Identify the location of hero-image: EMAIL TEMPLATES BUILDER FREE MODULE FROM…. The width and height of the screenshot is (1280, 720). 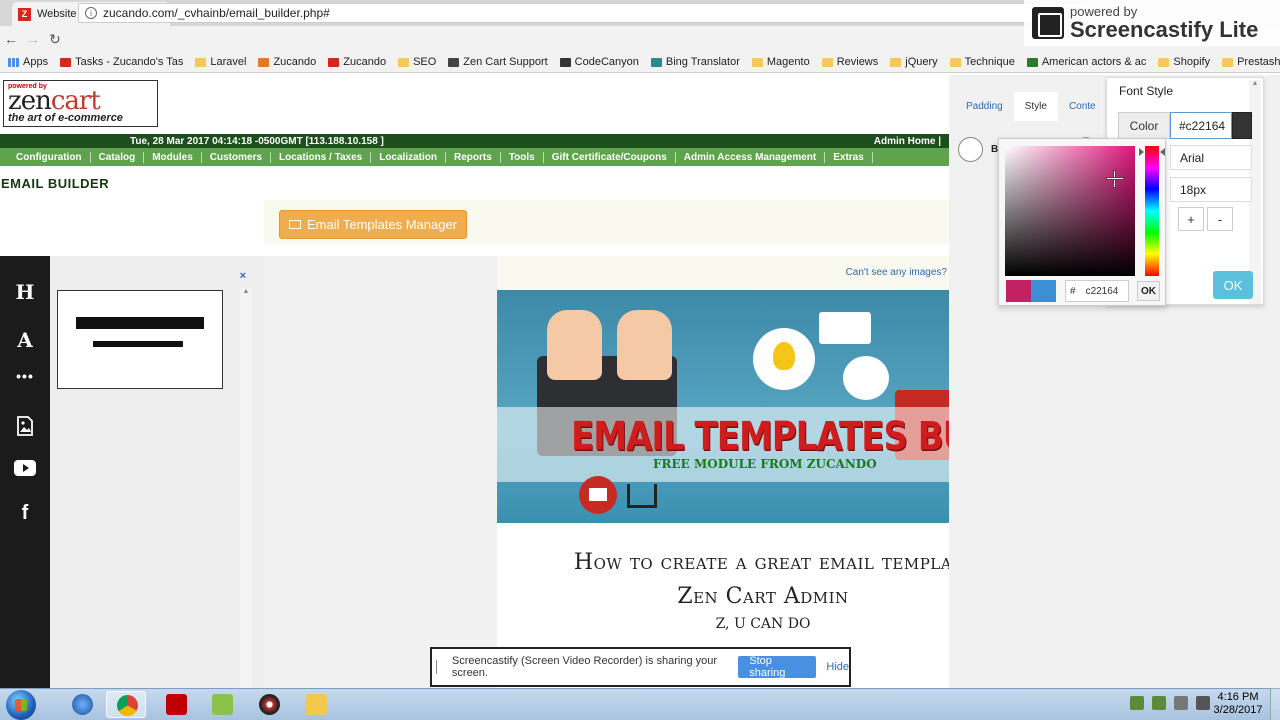
(723, 406).